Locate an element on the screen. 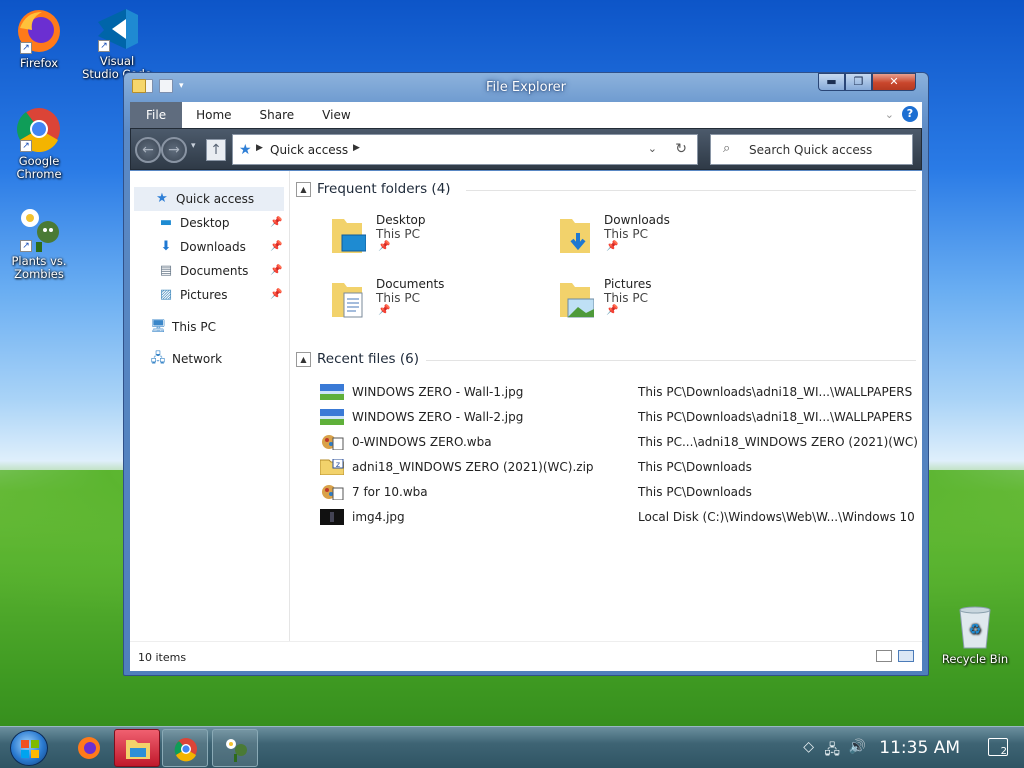 This screenshot has width=1024, height=768. sidebar-item-pictures: ▨ Pictures is located at coordinates (193, 295).